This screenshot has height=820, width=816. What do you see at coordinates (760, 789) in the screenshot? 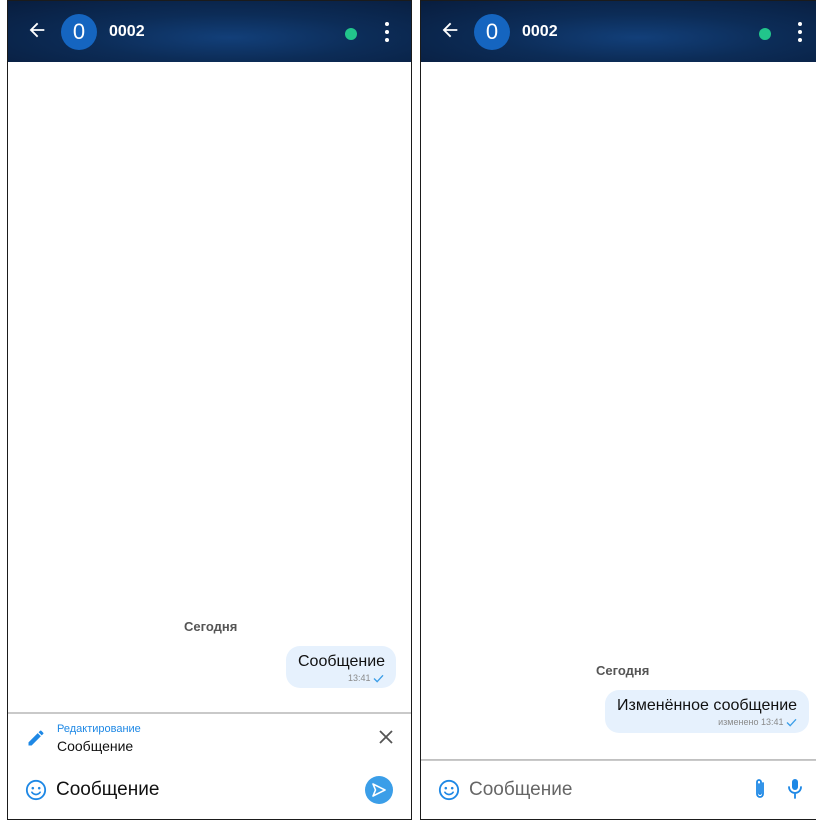
I see `paperclip-icon` at bounding box center [760, 789].